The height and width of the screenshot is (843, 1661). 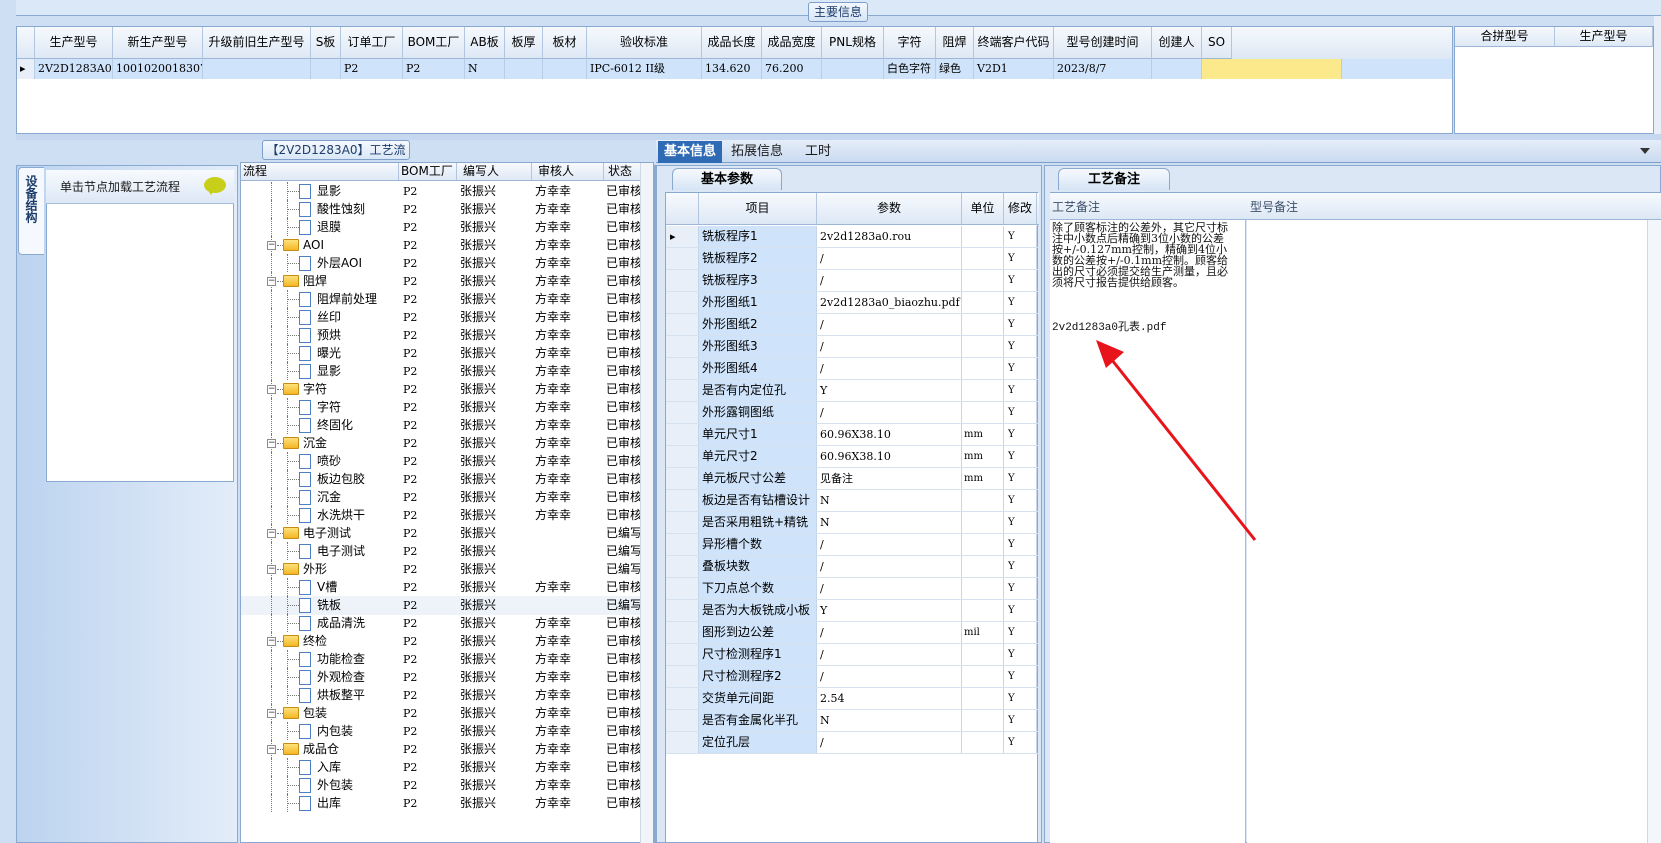 I want to click on param-row: 下刀点总个数 / Y, so click(x=852, y=589).